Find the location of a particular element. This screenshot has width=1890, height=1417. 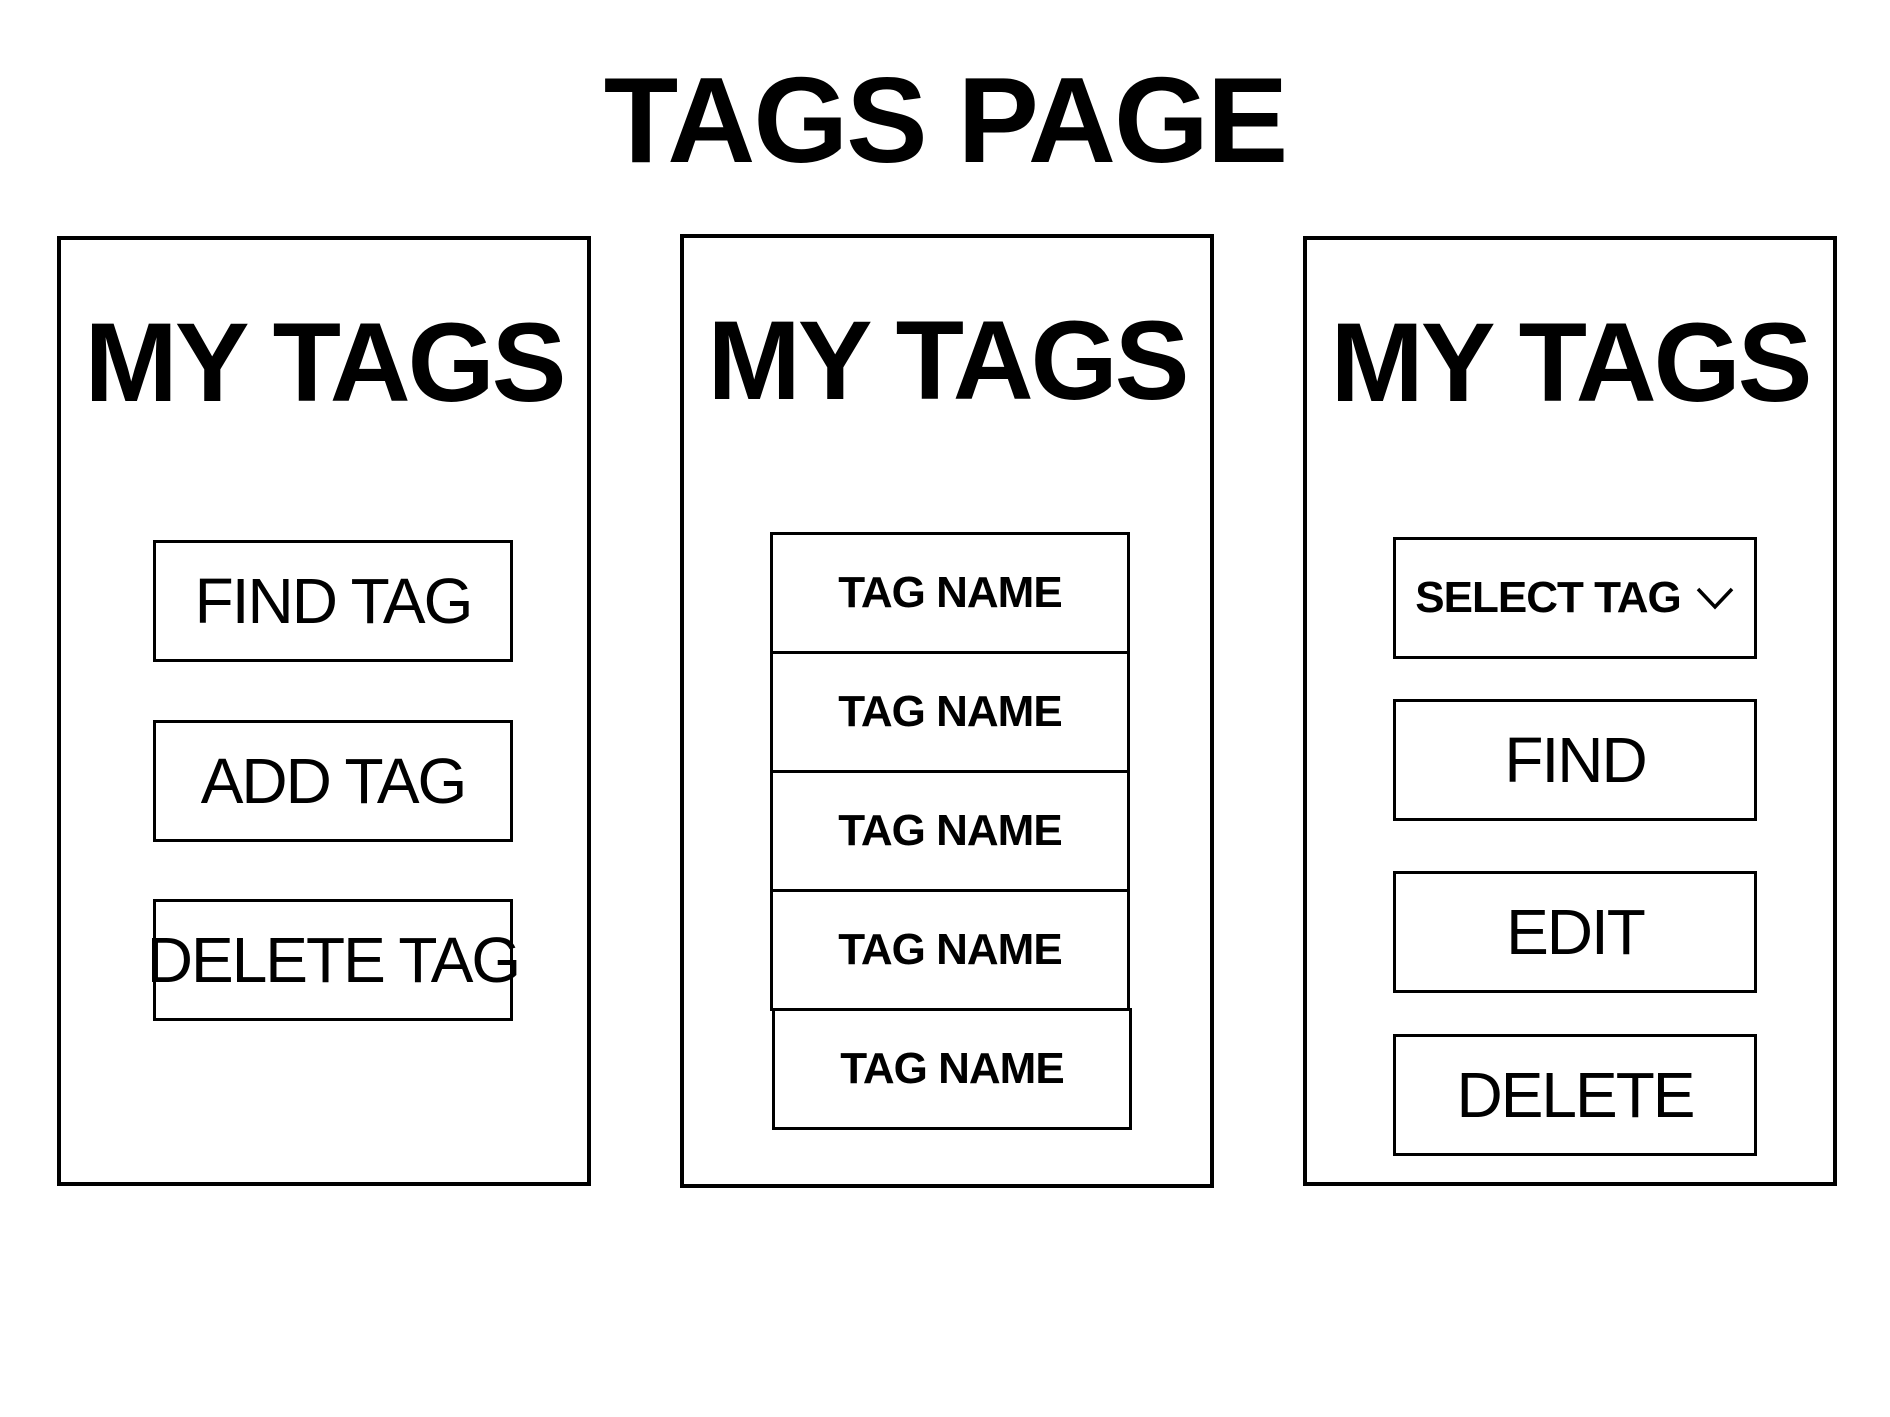

find-tag-button: FIND TAG is located at coordinates (333, 601).